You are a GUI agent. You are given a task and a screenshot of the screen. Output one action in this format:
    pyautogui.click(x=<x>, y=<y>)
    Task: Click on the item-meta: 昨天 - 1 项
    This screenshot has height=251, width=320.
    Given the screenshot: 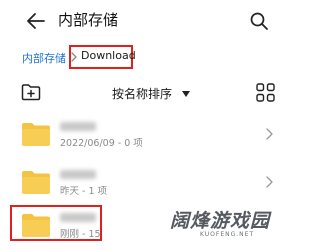 What is the action you would take?
    pyautogui.click(x=84, y=191)
    